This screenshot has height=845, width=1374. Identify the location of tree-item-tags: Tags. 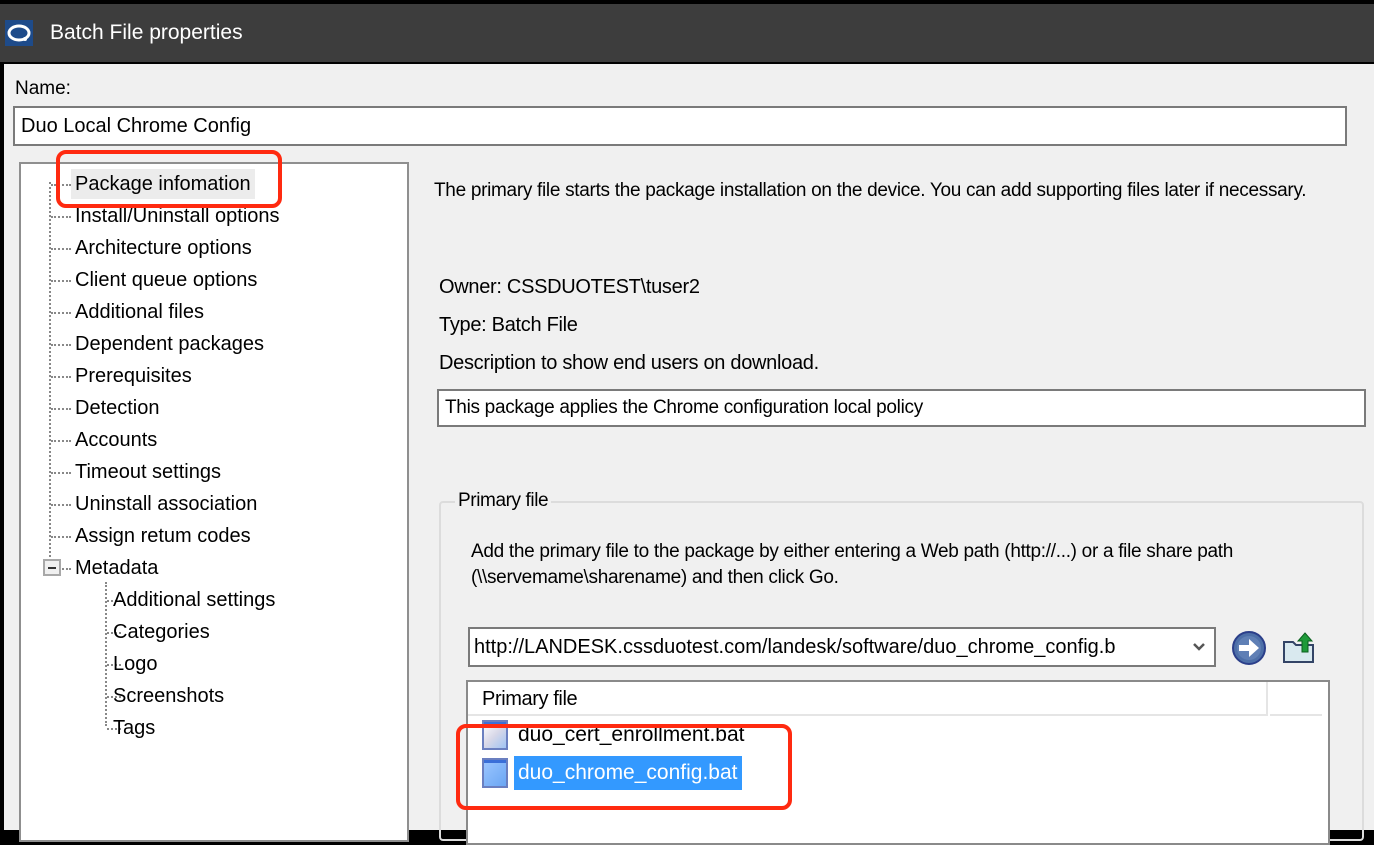
(134, 728).